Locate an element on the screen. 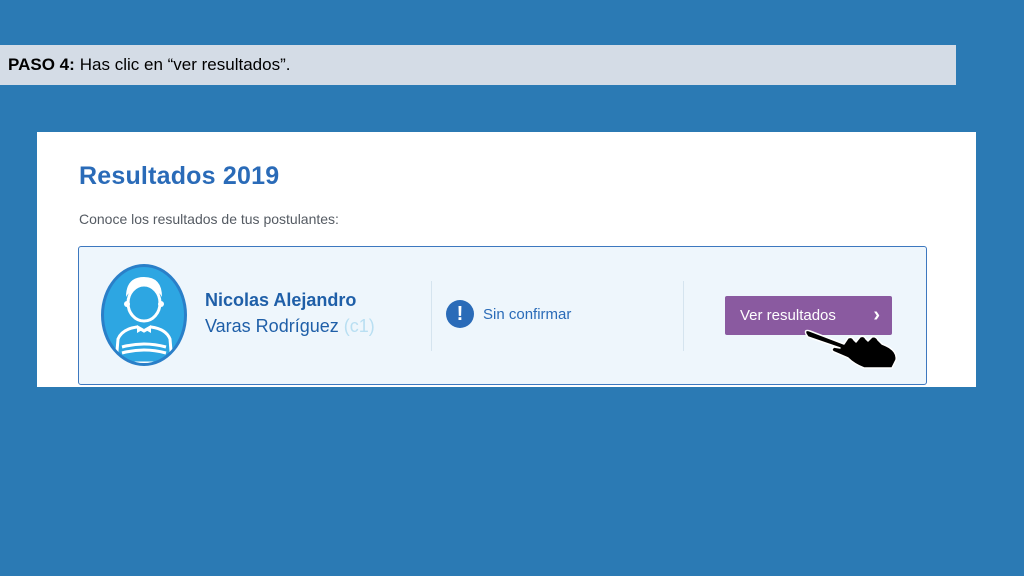 Image resolution: width=1024 pixels, height=576 pixels. applicant-last-name: Varas Rodríguez (c1) is located at coordinates (290, 326).